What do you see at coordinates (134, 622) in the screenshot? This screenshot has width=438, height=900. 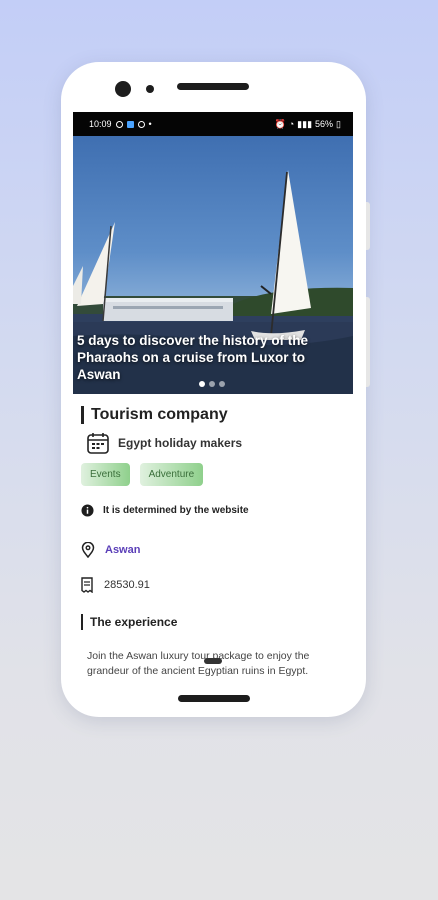 I see `experience-title: The experience` at bounding box center [134, 622].